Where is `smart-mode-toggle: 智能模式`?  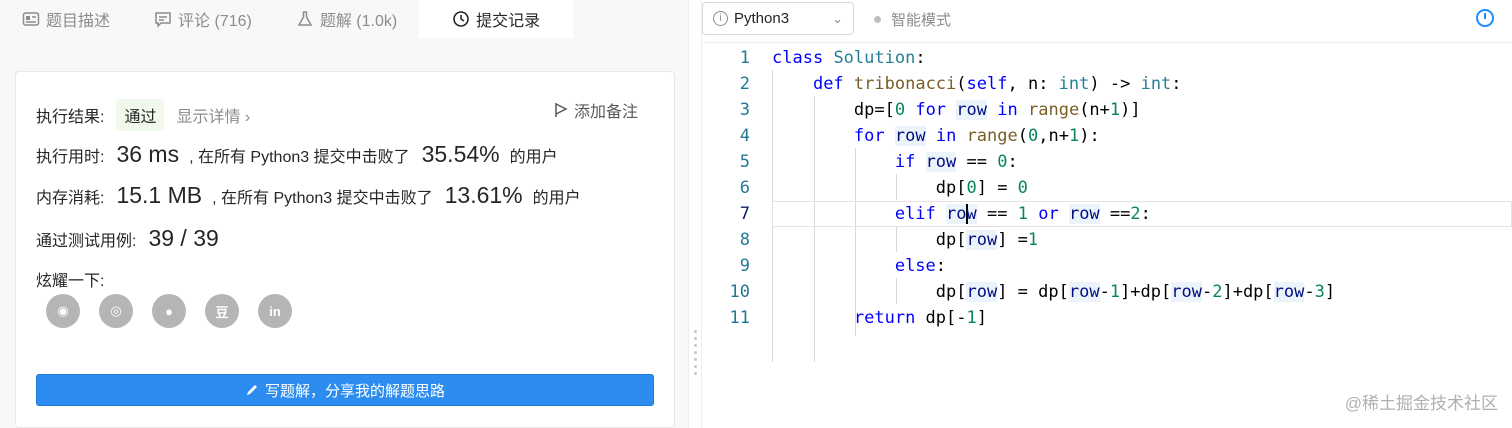
smart-mode-toggle: 智能模式 is located at coordinates (912, 19).